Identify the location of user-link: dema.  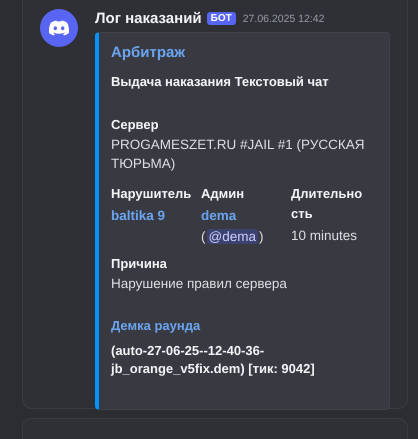
(218, 216).